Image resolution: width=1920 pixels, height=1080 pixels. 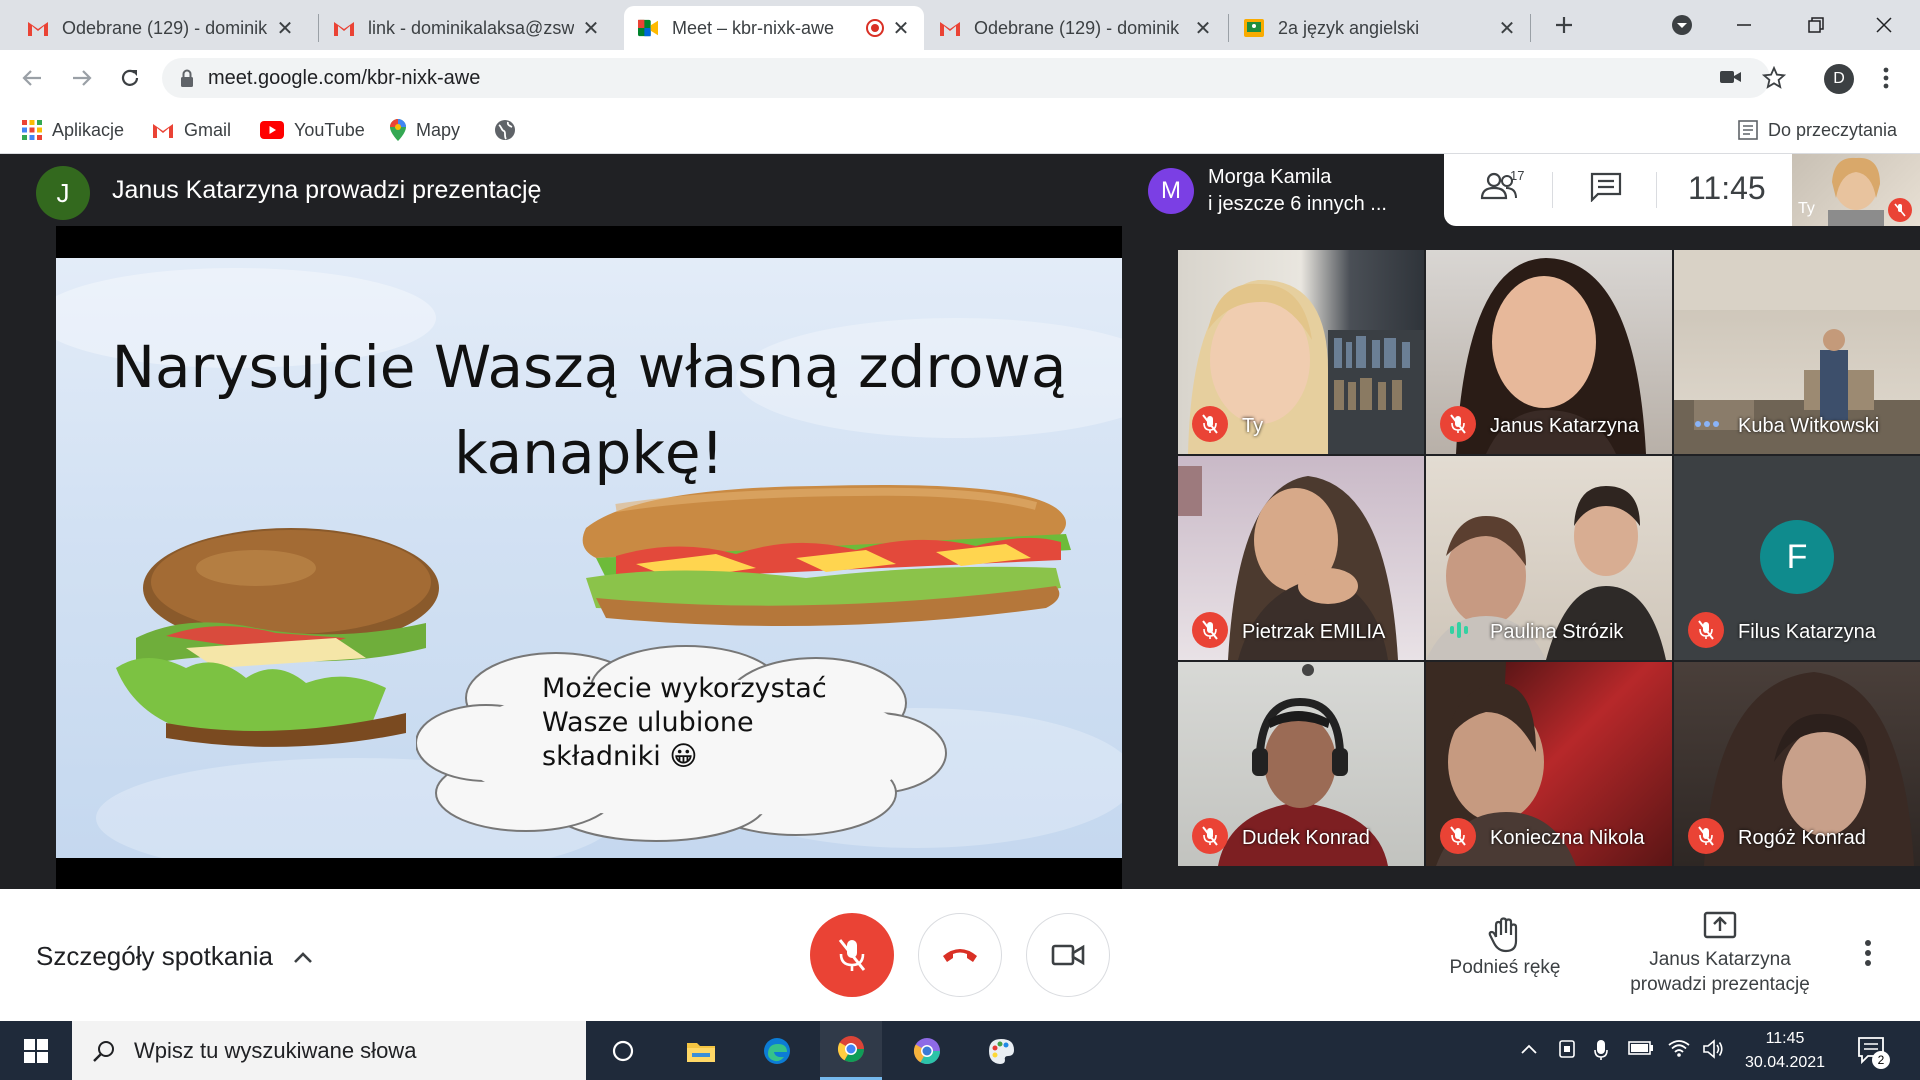 What do you see at coordinates (312, 130) in the screenshot?
I see `bookmark-youtube: YouTube` at bounding box center [312, 130].